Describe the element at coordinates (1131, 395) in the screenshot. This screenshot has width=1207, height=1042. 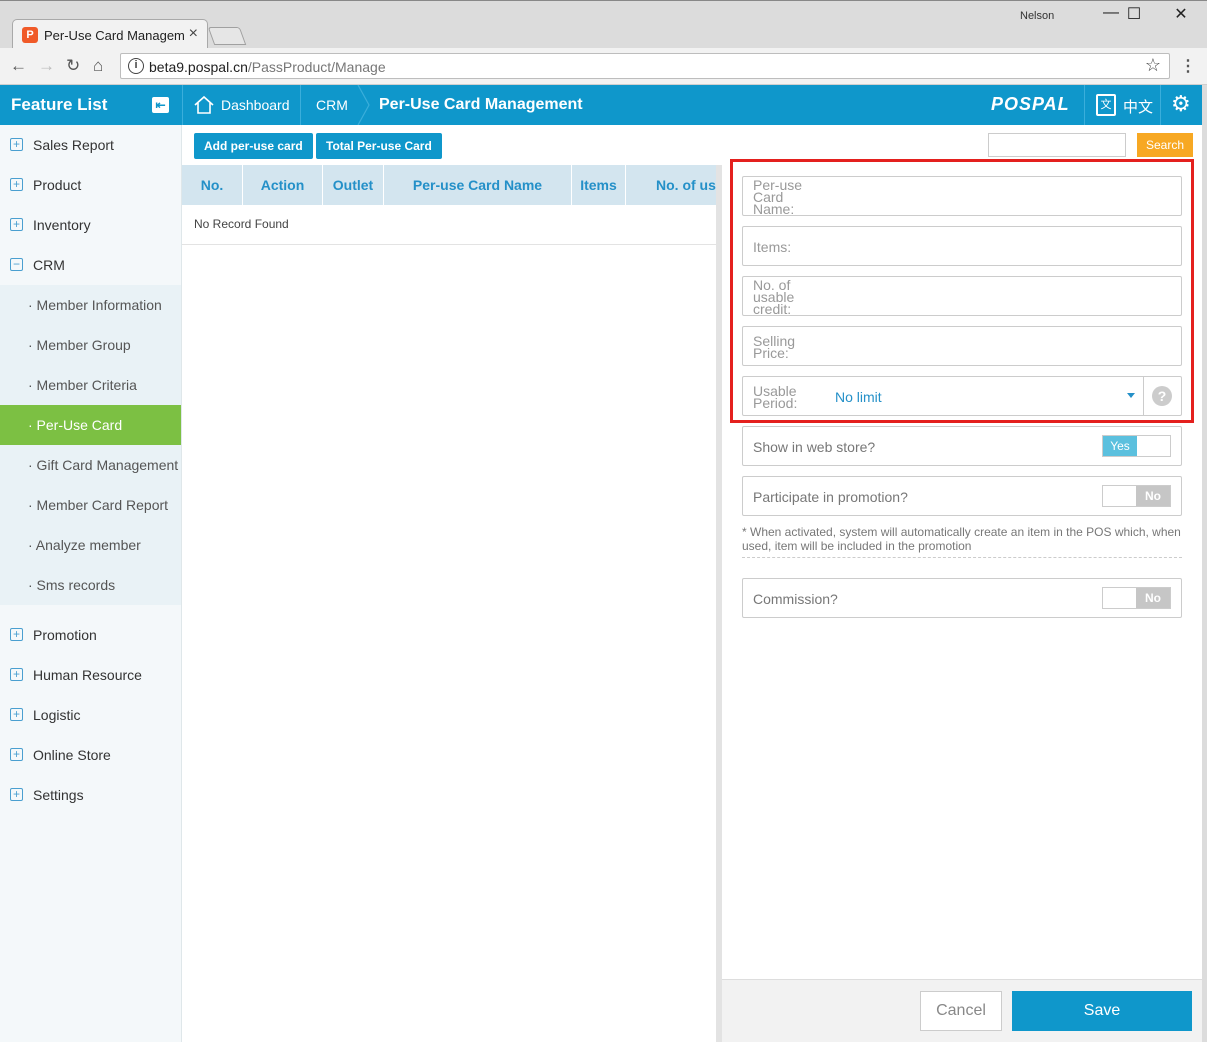
I see `chevron-down-icon` at that location.